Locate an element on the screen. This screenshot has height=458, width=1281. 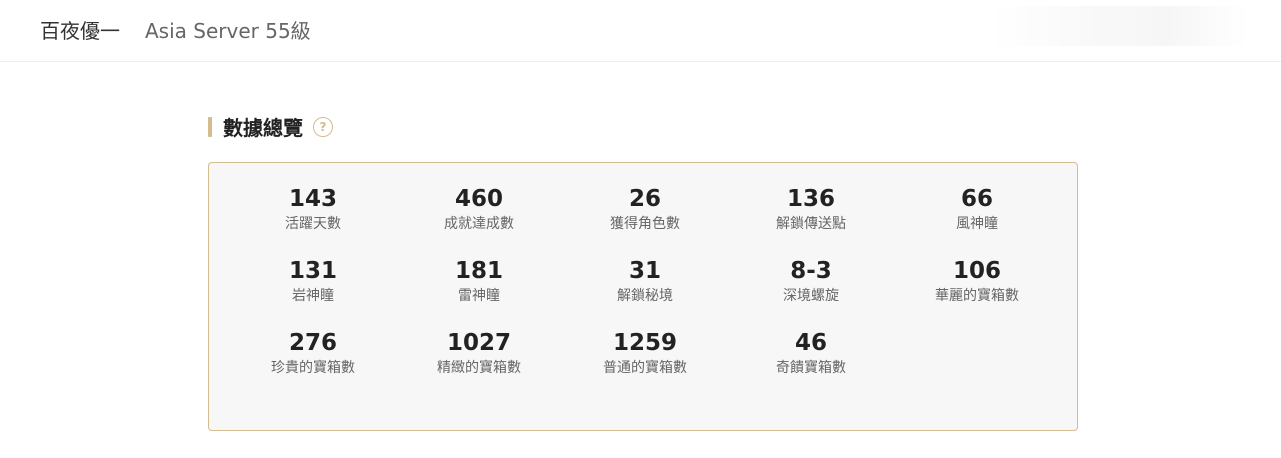
stat-item-achievements: 460 成就達成數 is located at coordinates (479, 209).